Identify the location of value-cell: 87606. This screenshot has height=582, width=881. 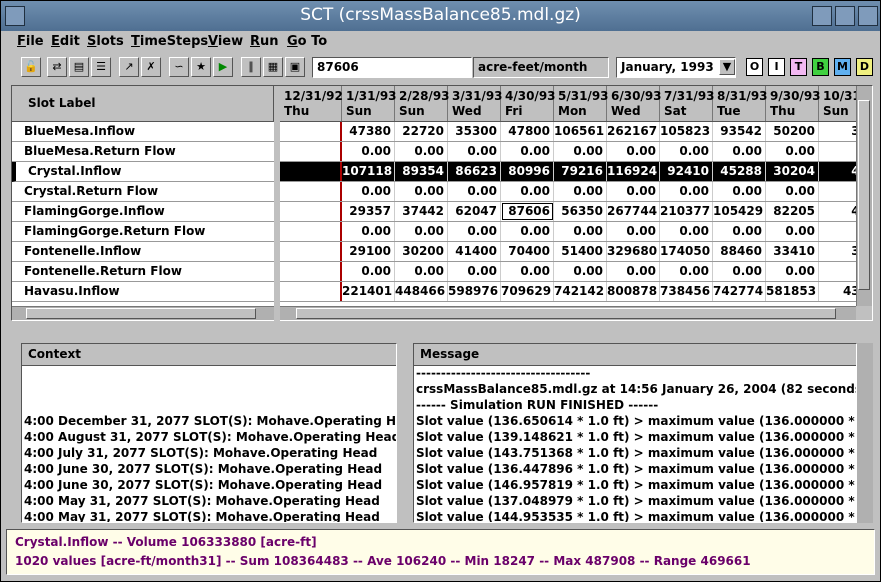
(527, 211).